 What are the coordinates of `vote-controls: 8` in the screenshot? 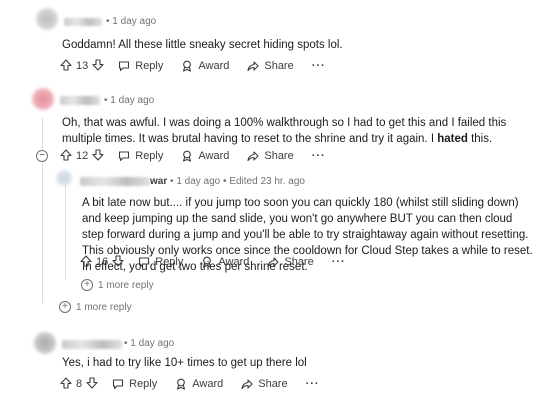 It's located at (79, 384).